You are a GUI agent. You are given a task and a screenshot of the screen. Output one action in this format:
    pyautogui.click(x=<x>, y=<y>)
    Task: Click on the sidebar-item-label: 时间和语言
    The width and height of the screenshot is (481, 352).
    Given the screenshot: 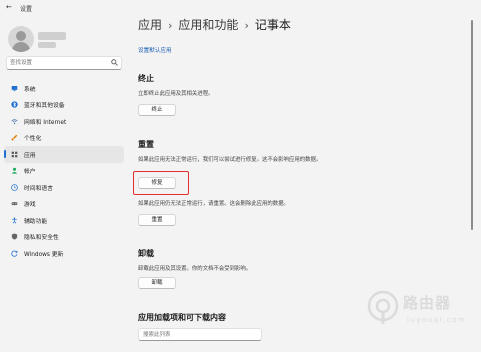 What is the action you would take?
    pyautogui.click(x=38, y=188)
    